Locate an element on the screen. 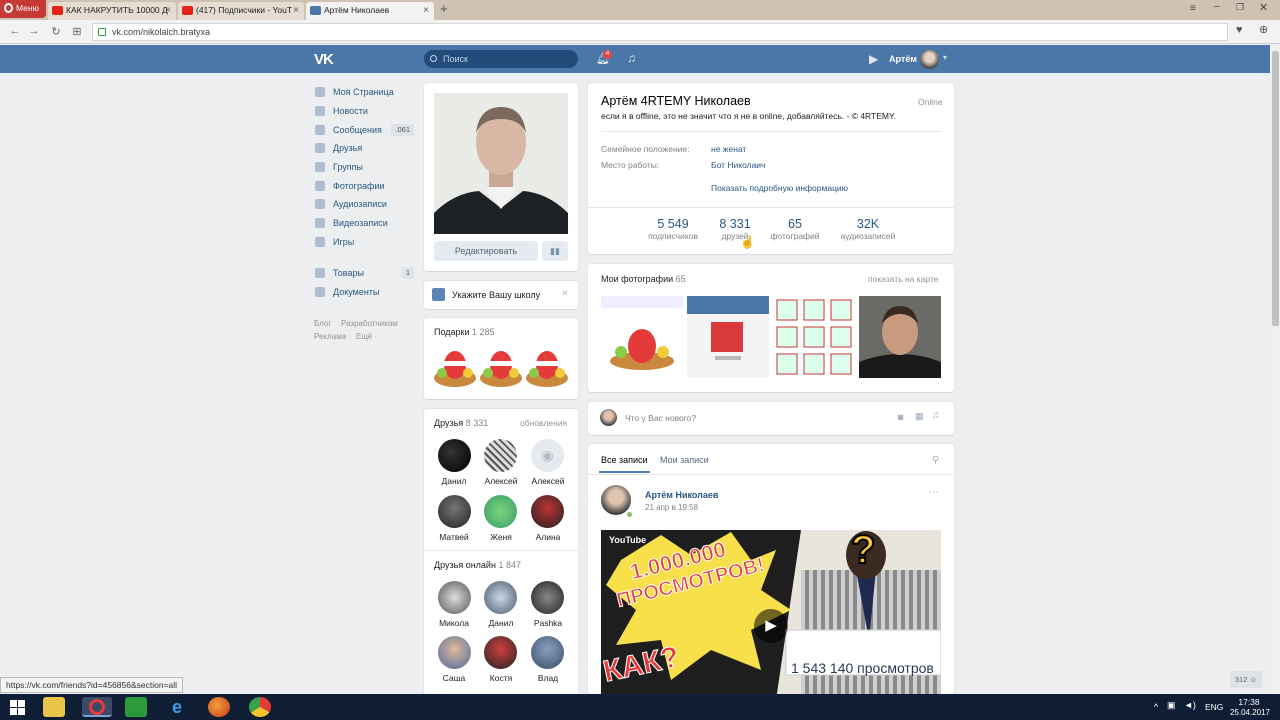 This screenshot has height=720, width=1280. footer-link-blog: Блог is located at coordinates (322, 323).